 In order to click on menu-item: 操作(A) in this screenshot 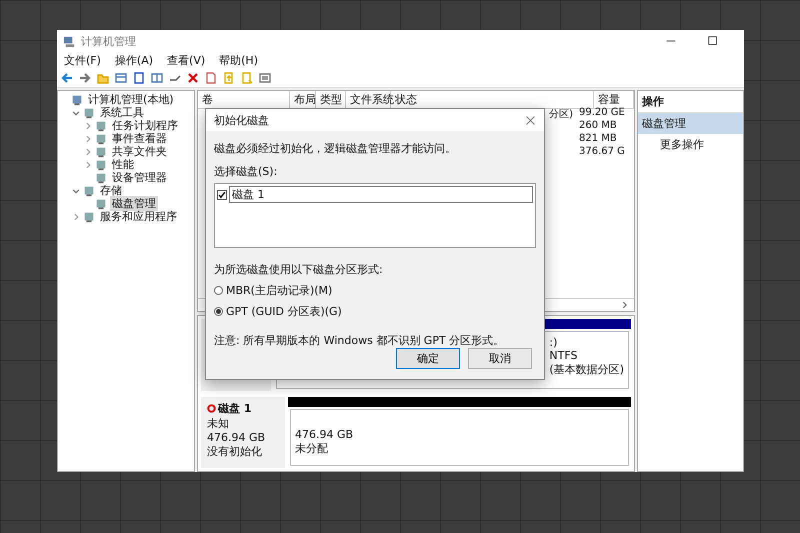, I will do `click(134, 60)`.